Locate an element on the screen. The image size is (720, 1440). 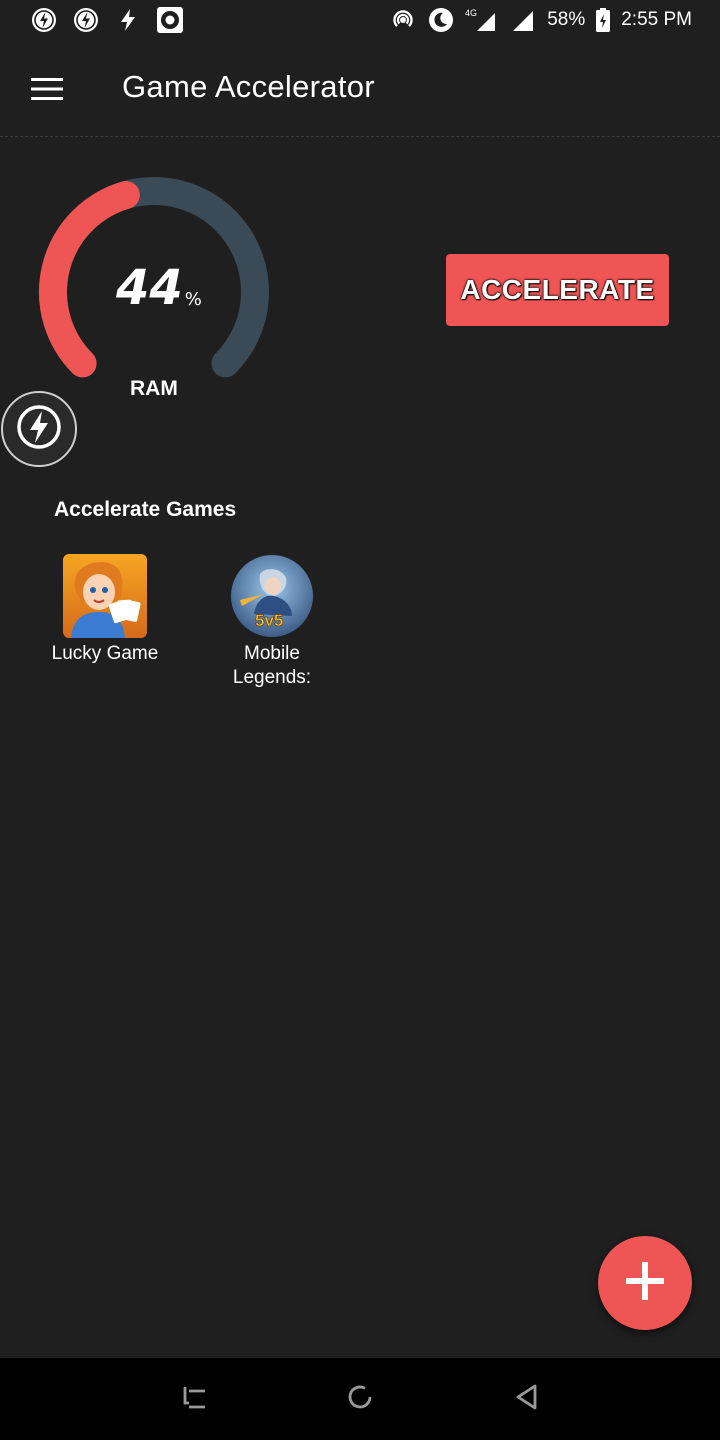
hotspot-icon is located at coordinates (403, 20).